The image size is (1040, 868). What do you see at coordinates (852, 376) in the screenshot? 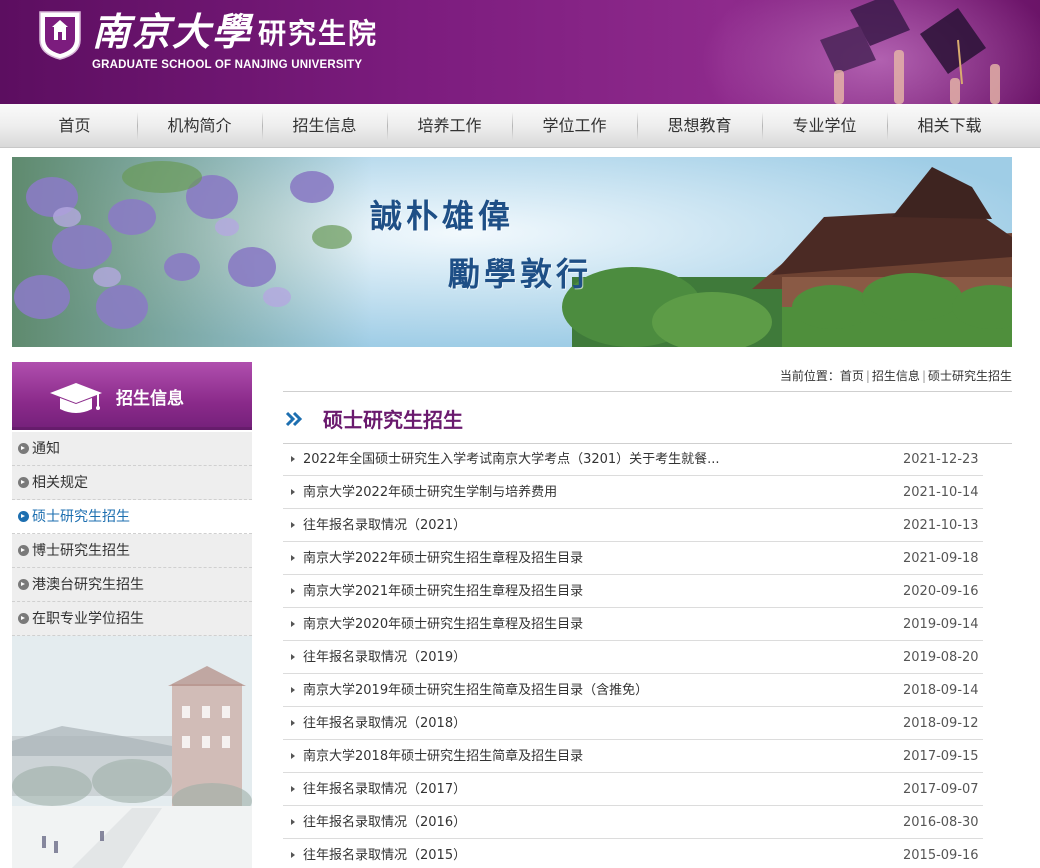
I see `breadcrumb-home: 首页` at bounding box center [852, 376].